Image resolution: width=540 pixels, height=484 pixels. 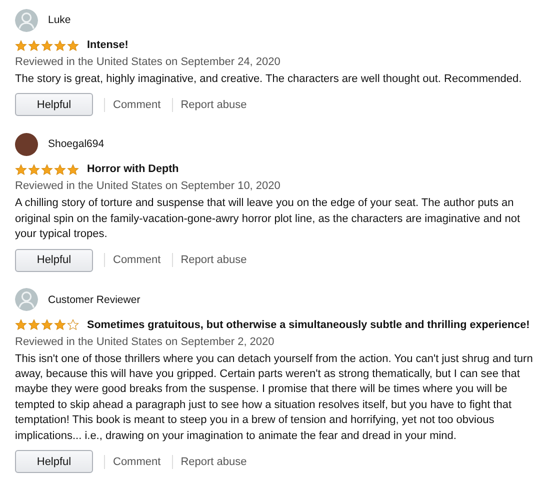 I want to click on review-body: A chilling story of torture and suspense that will leave you on the edge of your seat. The author puts an original spin on the family-vacation-gone-awry horror plot line, as the characters are imaginative and not your typical tropes., so click(x=268, y=219).